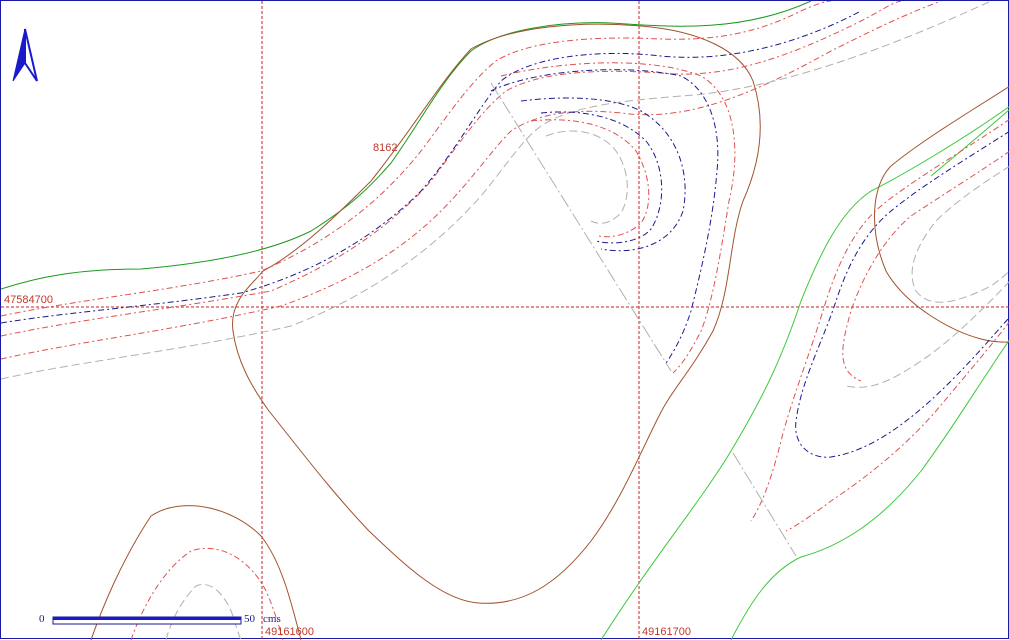 Image resolution: width=1009 pixels, height=640 pixels. What do you see at coordinates (28, 300) in the screenshot?
I see `grid-label-northing: 47584700` at bounding box center [28, 300].